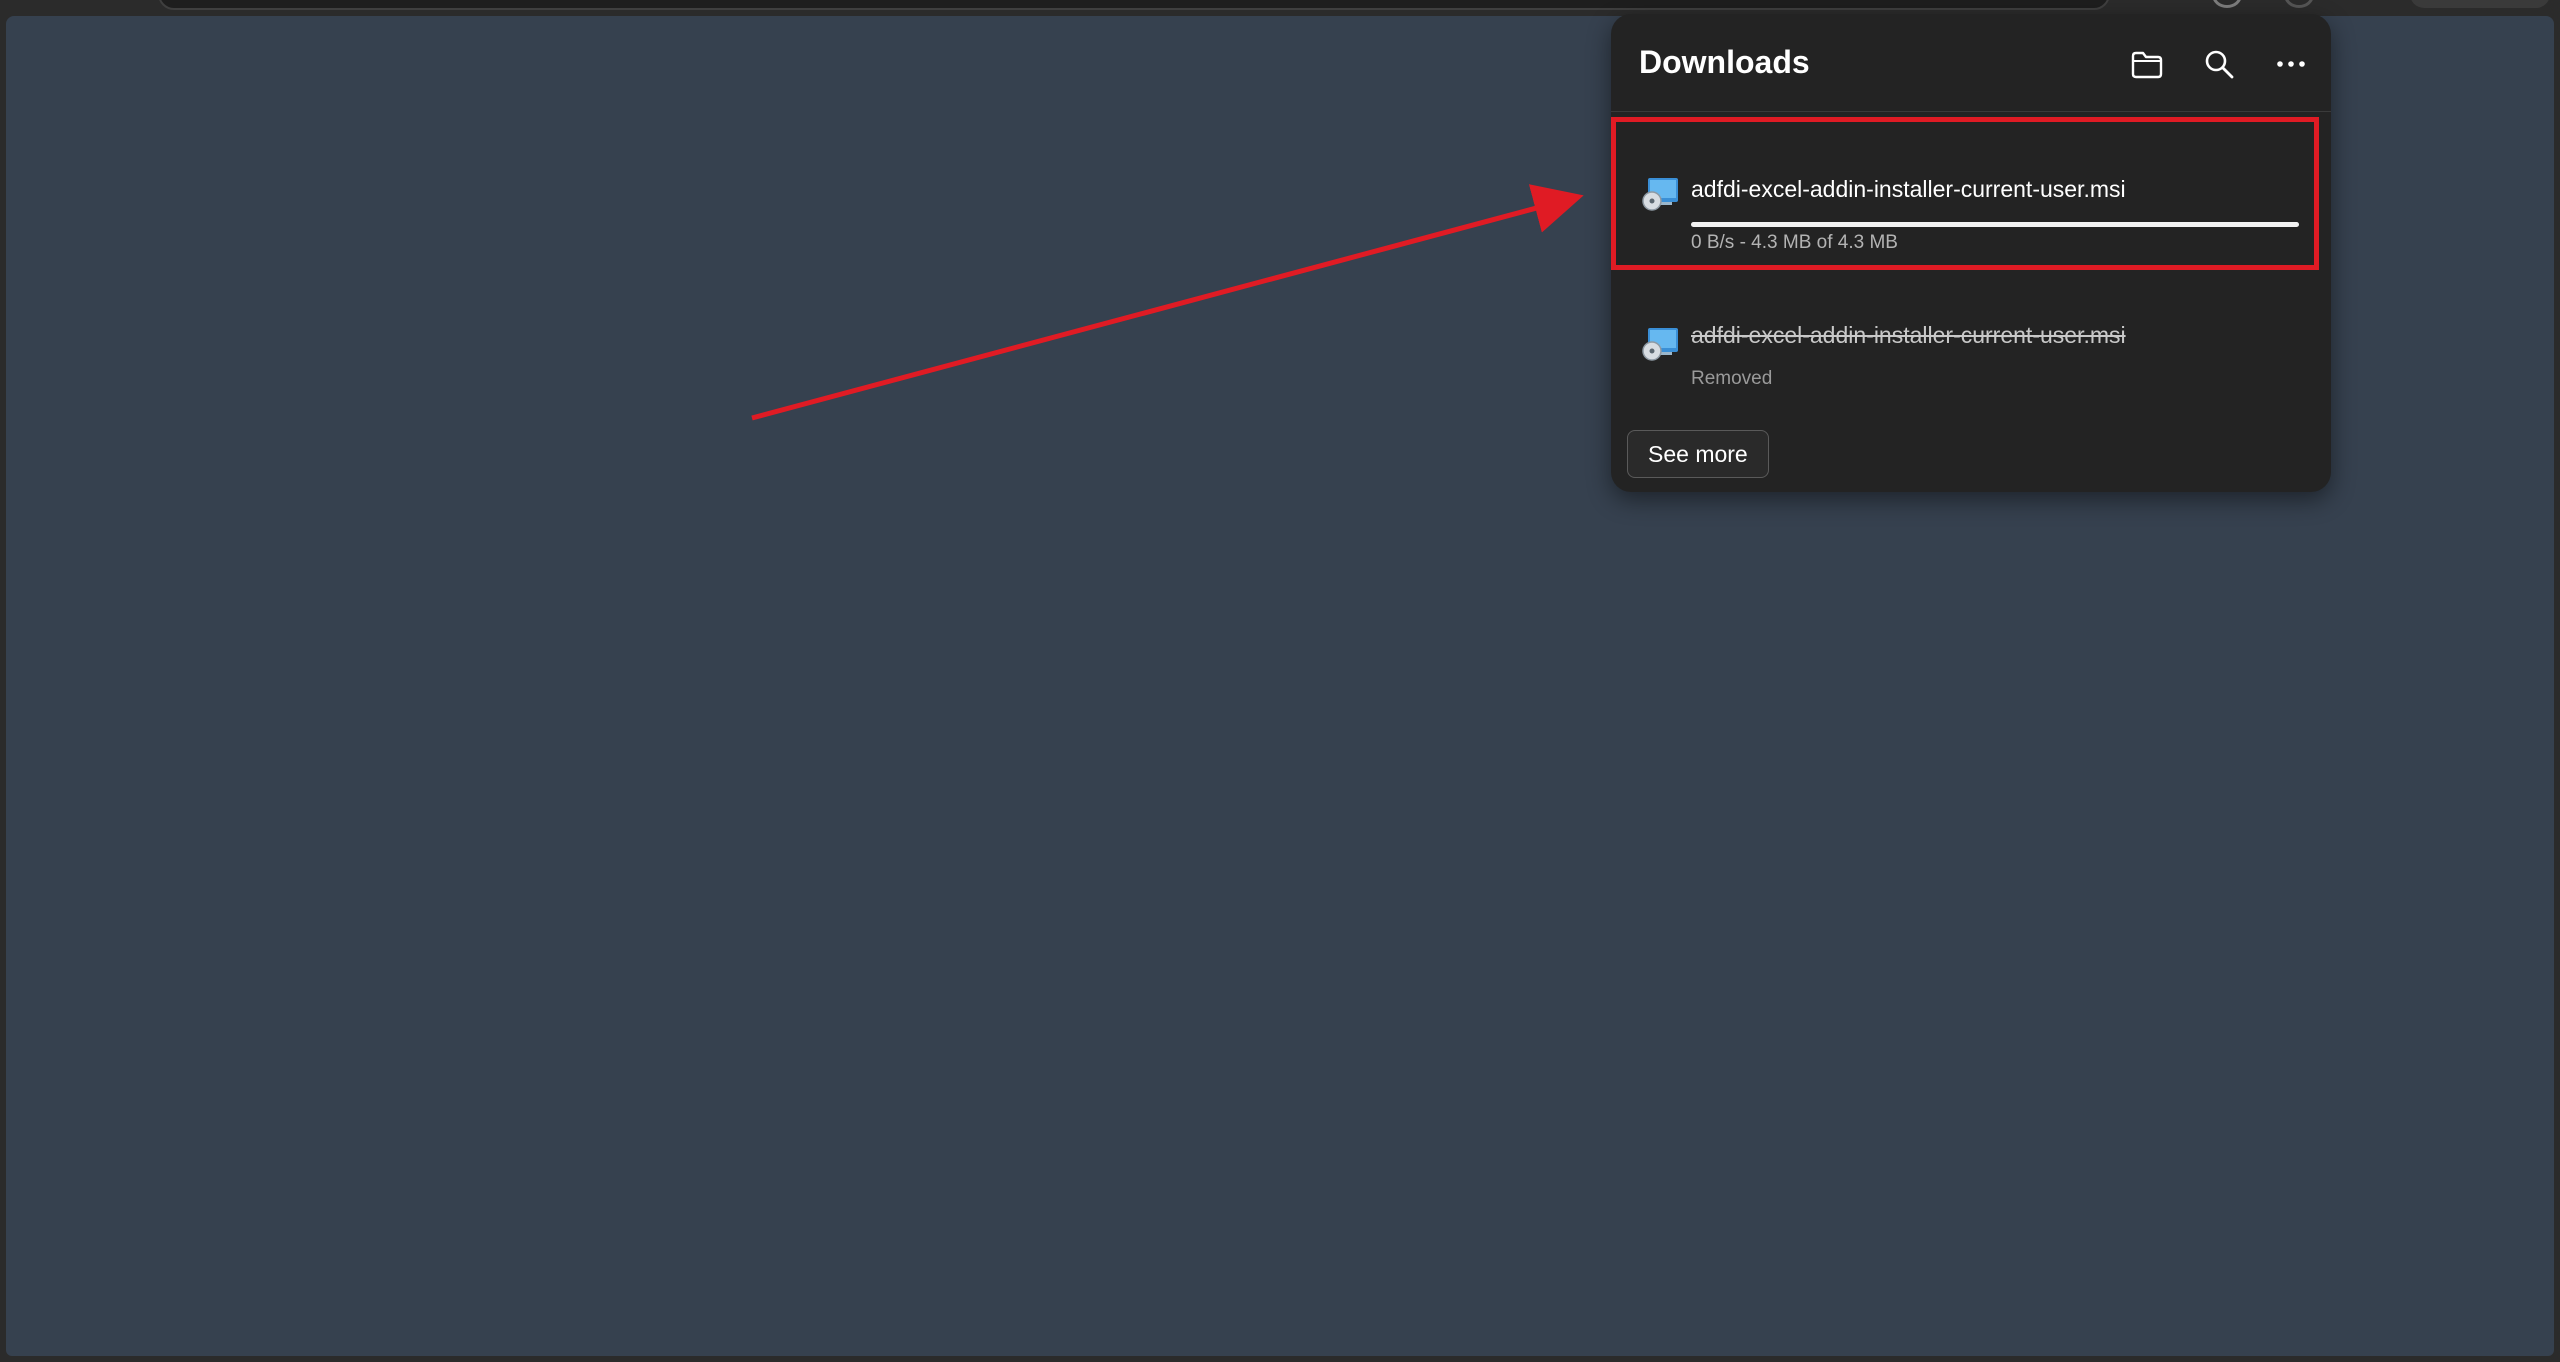  I want to click on more-options-icon, so click(2291, 64).